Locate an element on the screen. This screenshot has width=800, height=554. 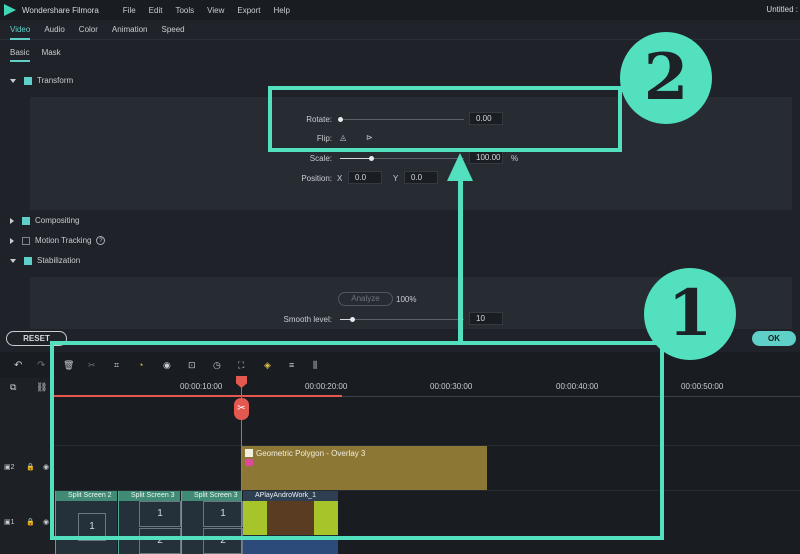
smooth-level-slider is located at coordinates (402, 319).